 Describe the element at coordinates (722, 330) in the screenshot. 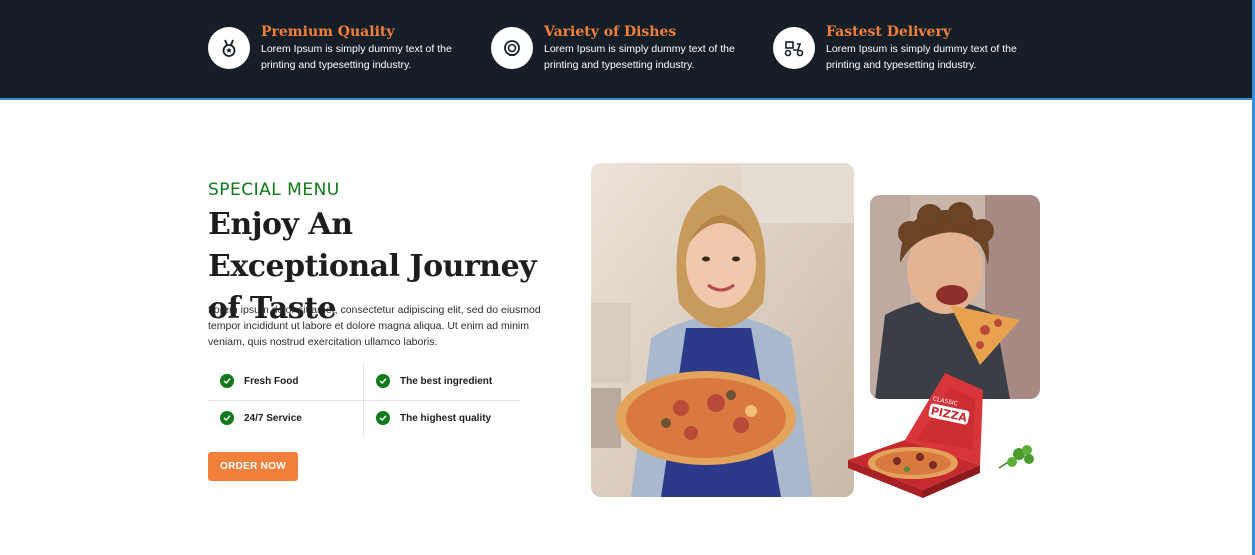

I see `woman-holding-pizza-photo` at that location.